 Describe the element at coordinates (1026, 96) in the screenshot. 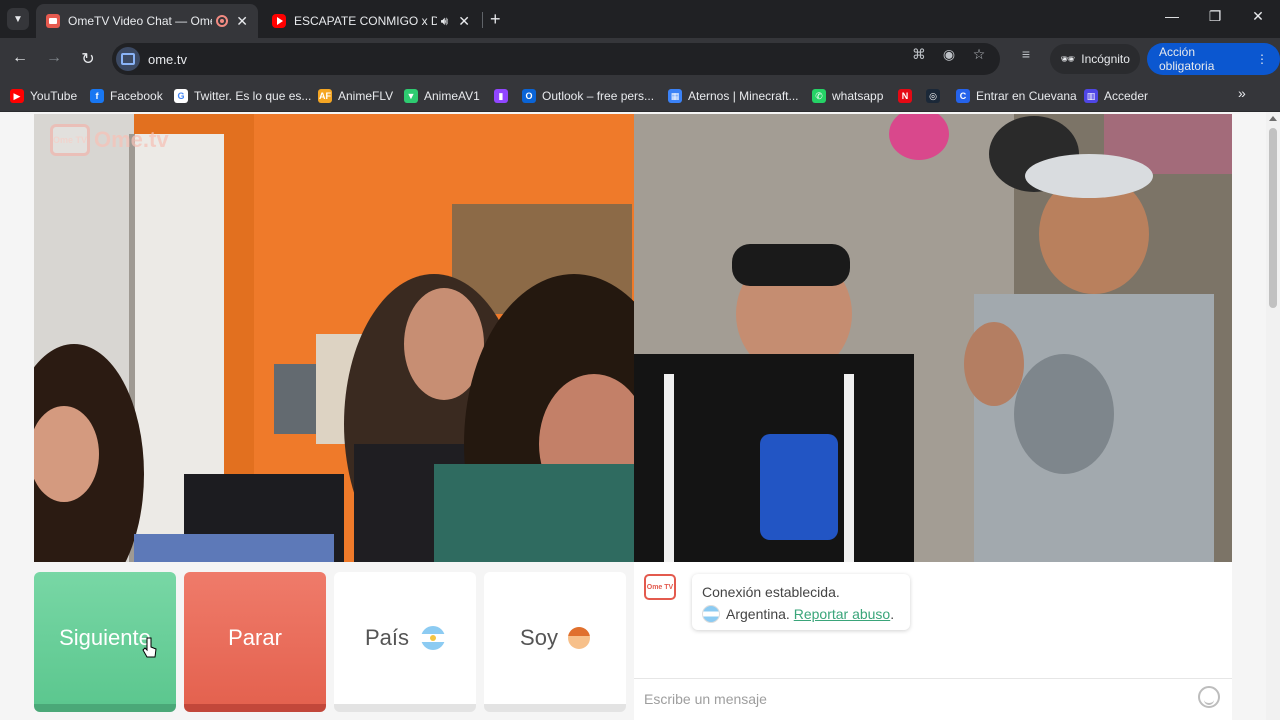

I see `bookmark-label: Entrar en Cuevana` at that location.